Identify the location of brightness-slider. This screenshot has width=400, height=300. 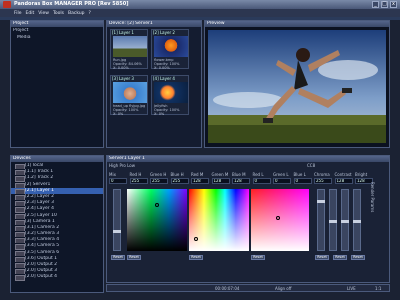
(345, 220).